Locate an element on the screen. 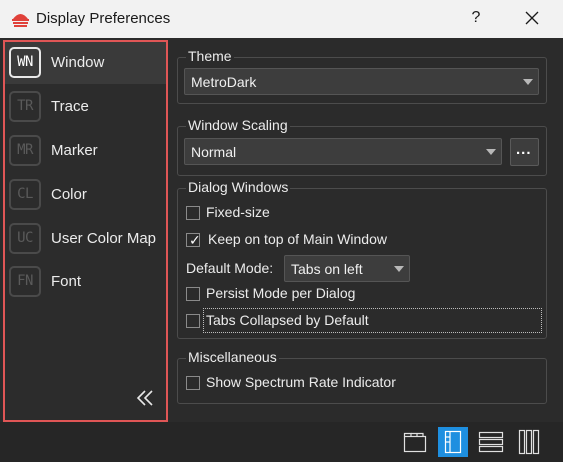 The width and height of the screenshot is (563, 462). sidebar-item-trace: TR Trace is located at coordinates (85, 107).